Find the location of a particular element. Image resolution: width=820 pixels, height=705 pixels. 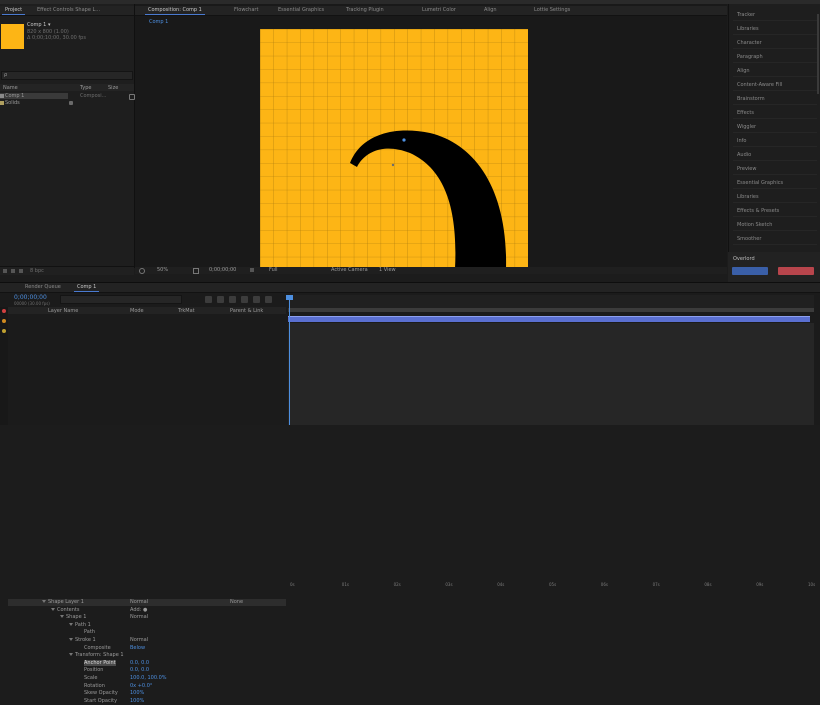

col-size: Size is located at coordinates (113, 88).